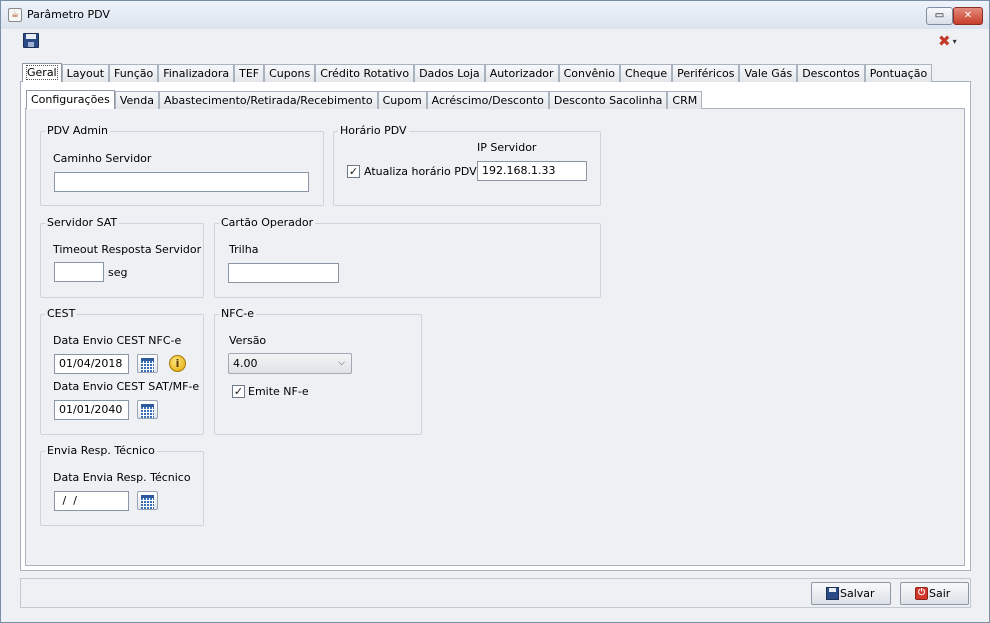 This screenshot has height=623, width=990. I want to click on data-resp-tecnico-label: Data Envia Resp. Técnico, so click(122, 477).